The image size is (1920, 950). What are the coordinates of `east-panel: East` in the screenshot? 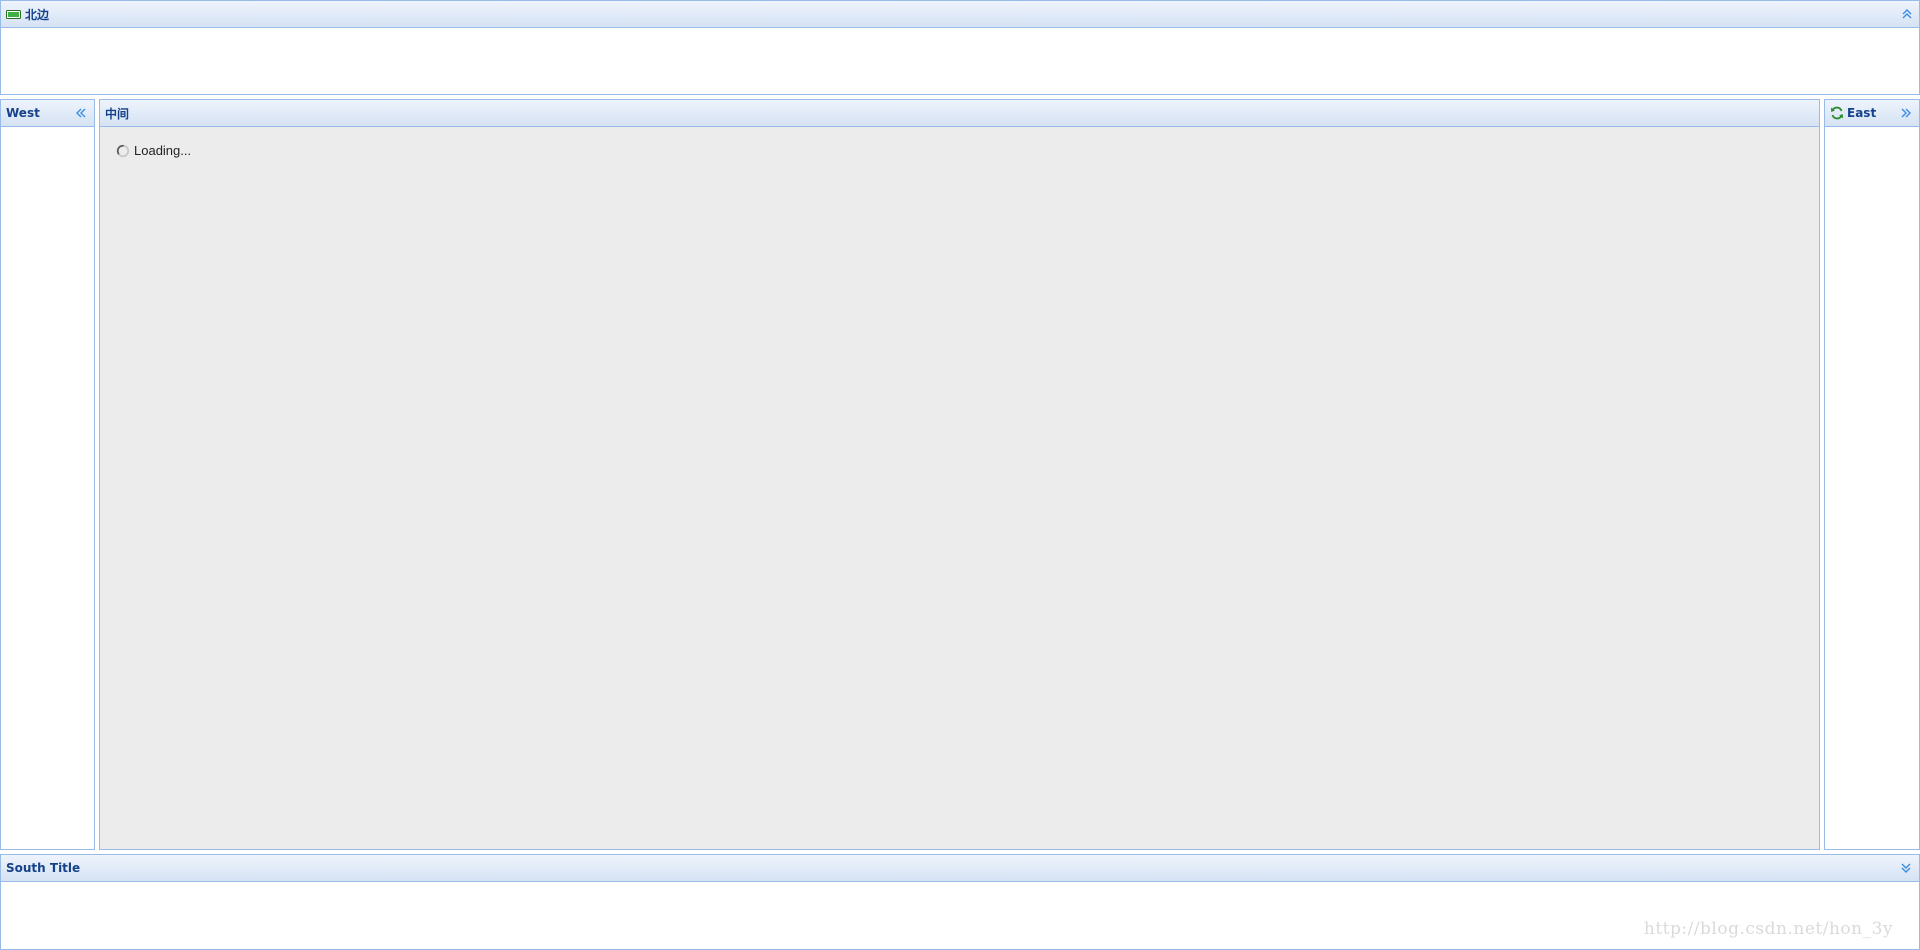 It's located at (1872, 474).